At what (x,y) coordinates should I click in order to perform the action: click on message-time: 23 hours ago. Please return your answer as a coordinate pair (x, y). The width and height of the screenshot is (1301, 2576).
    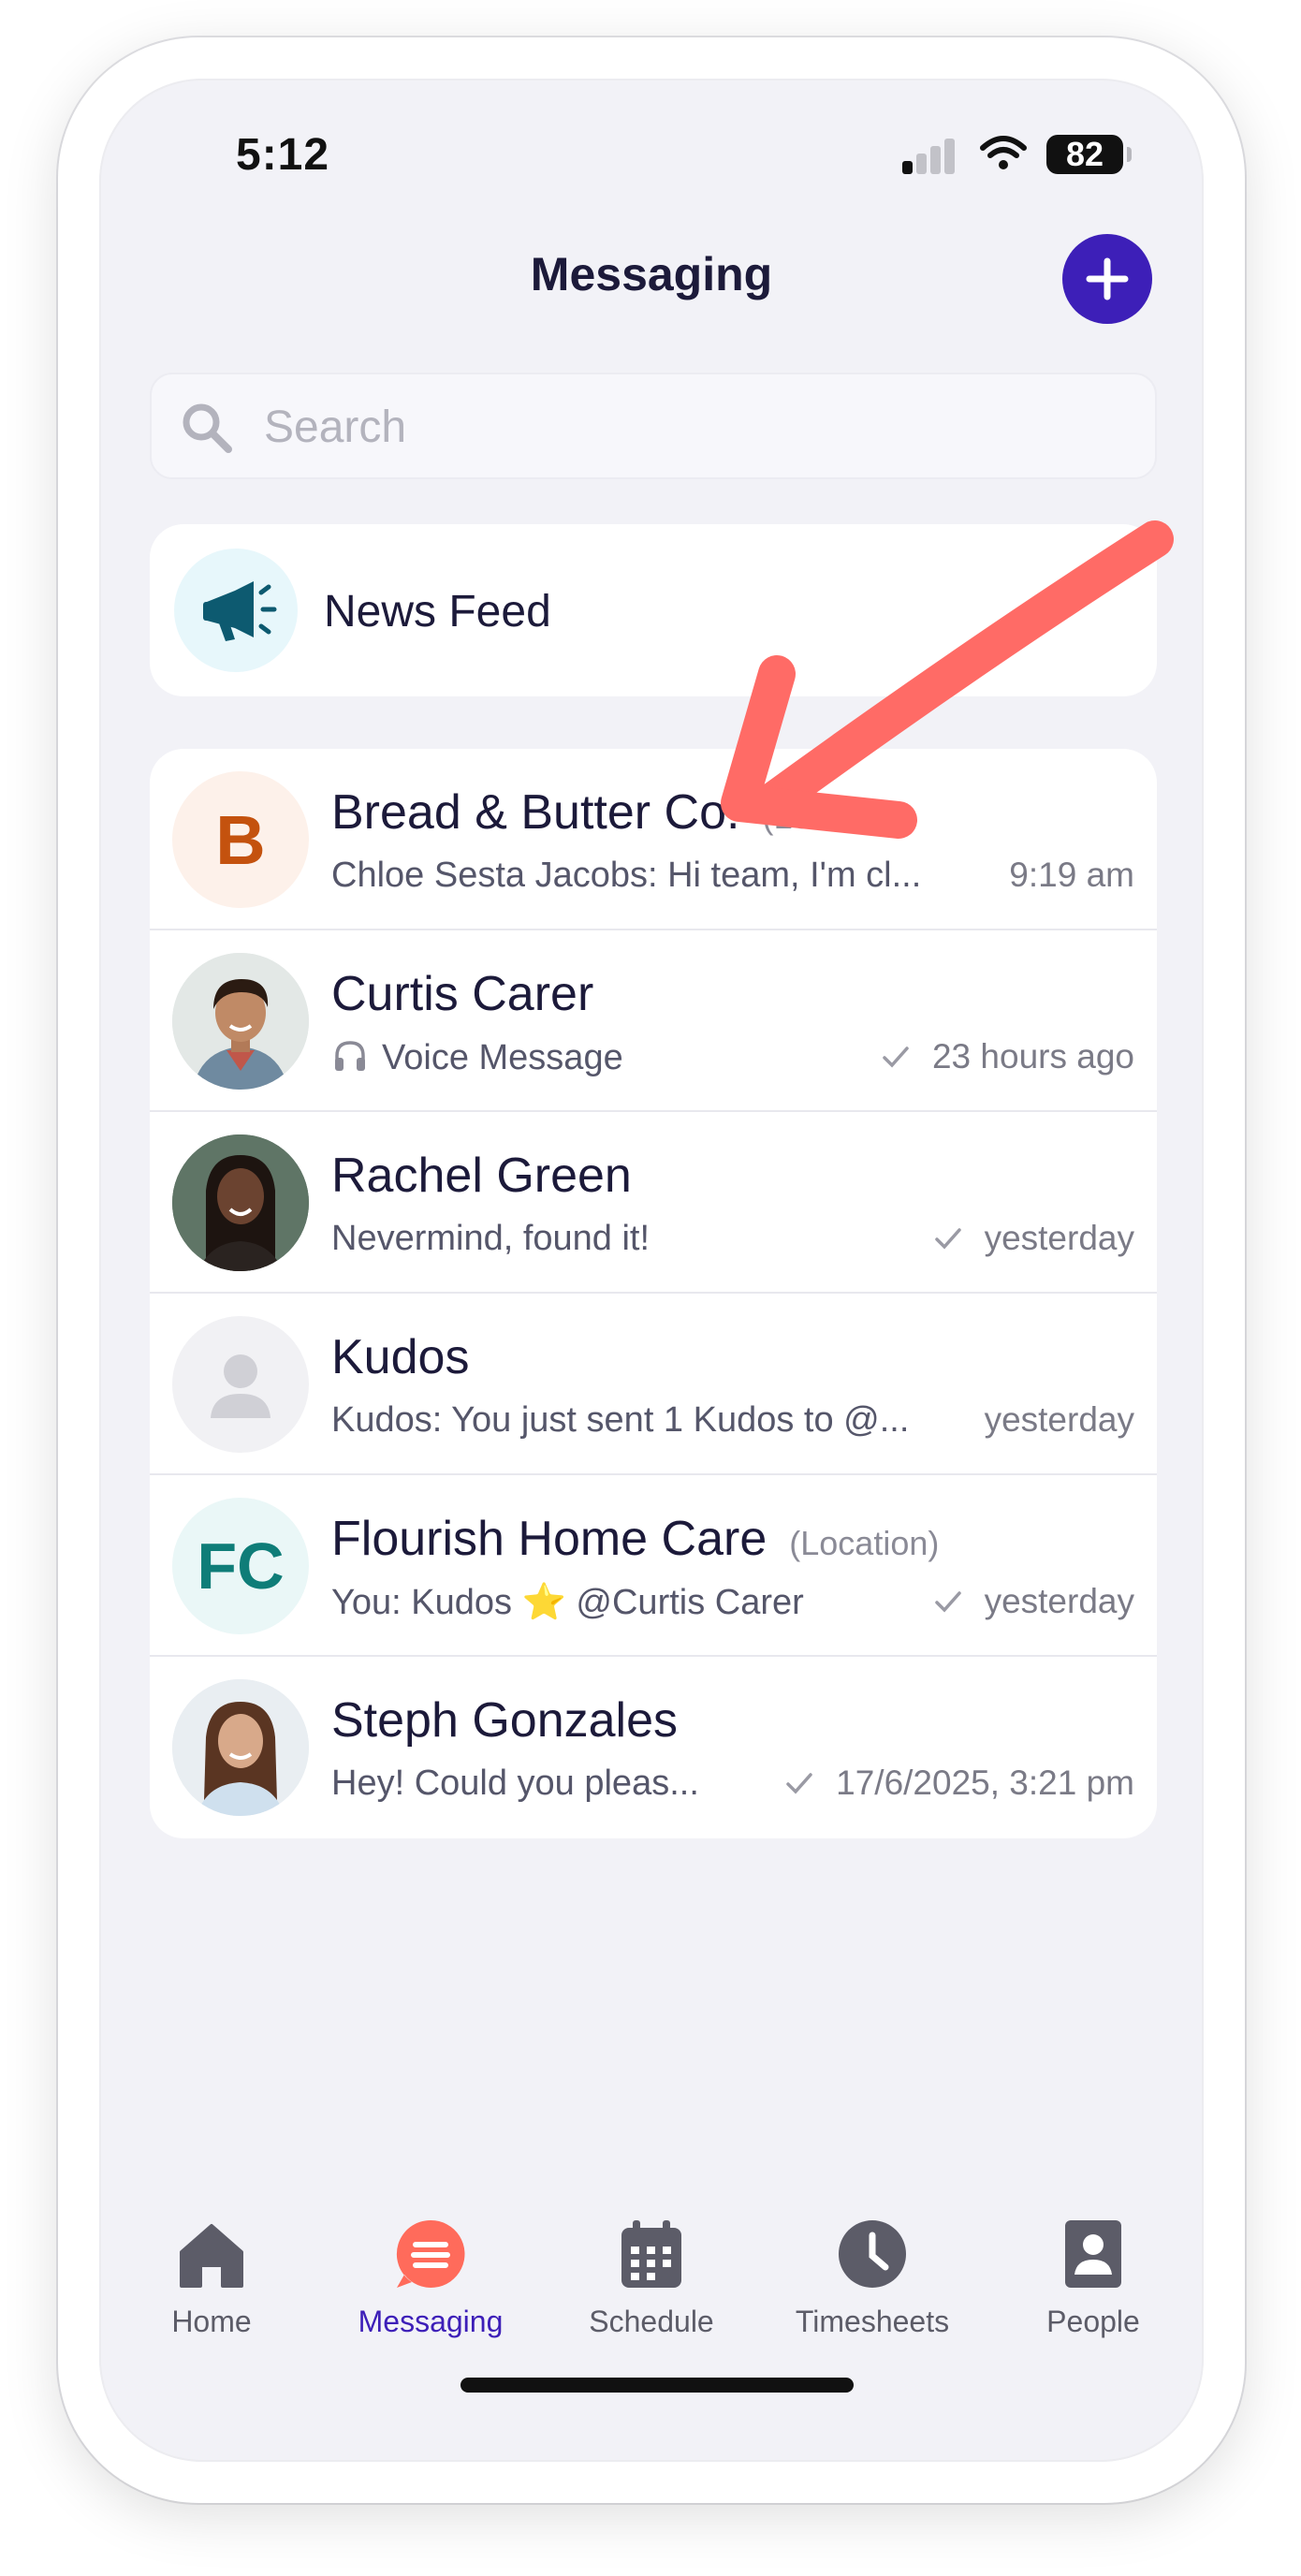
    Looking at the image, I should click on (1008, 1056).